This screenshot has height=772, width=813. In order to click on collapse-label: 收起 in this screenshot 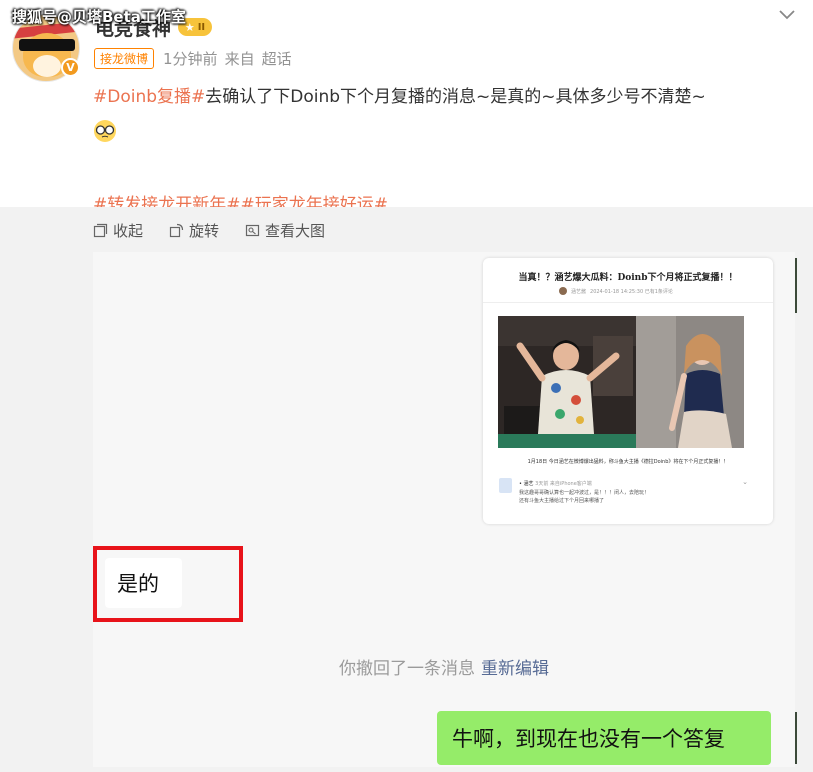, I will do `click(128, 231)`.